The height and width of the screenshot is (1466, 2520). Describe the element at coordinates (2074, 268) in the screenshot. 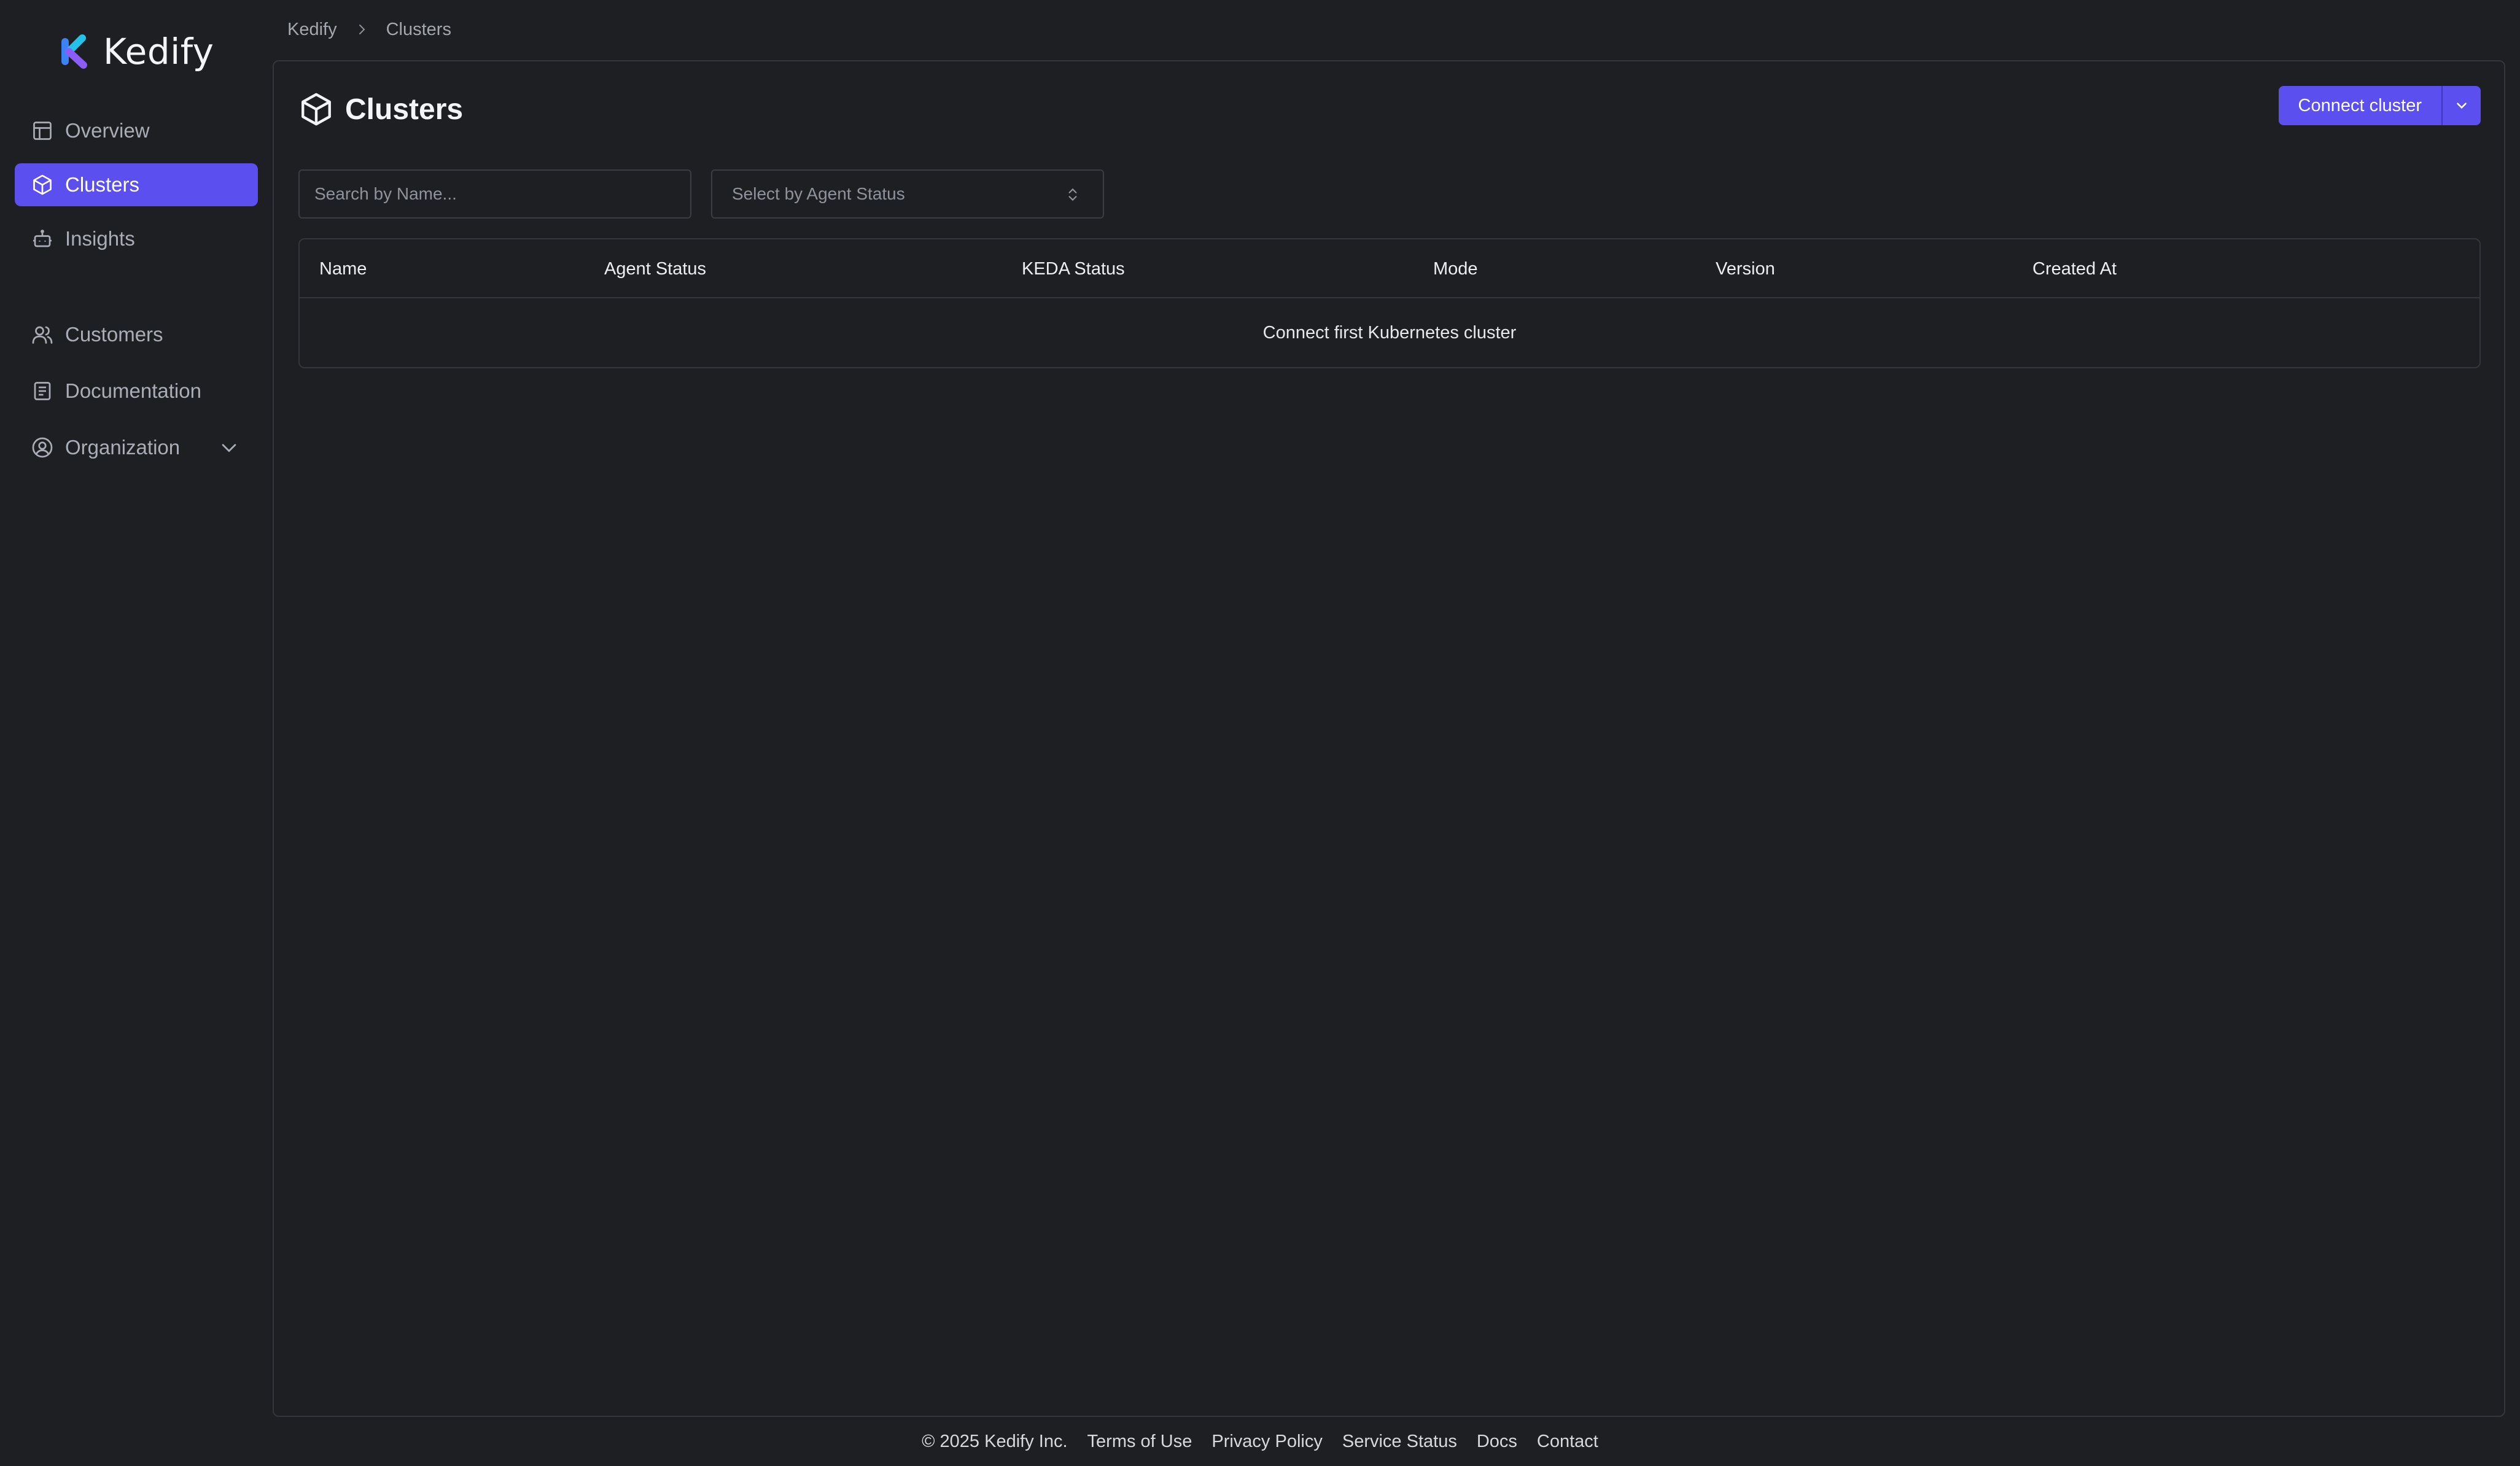

I see `column-header-created-at: Created At` at that location.